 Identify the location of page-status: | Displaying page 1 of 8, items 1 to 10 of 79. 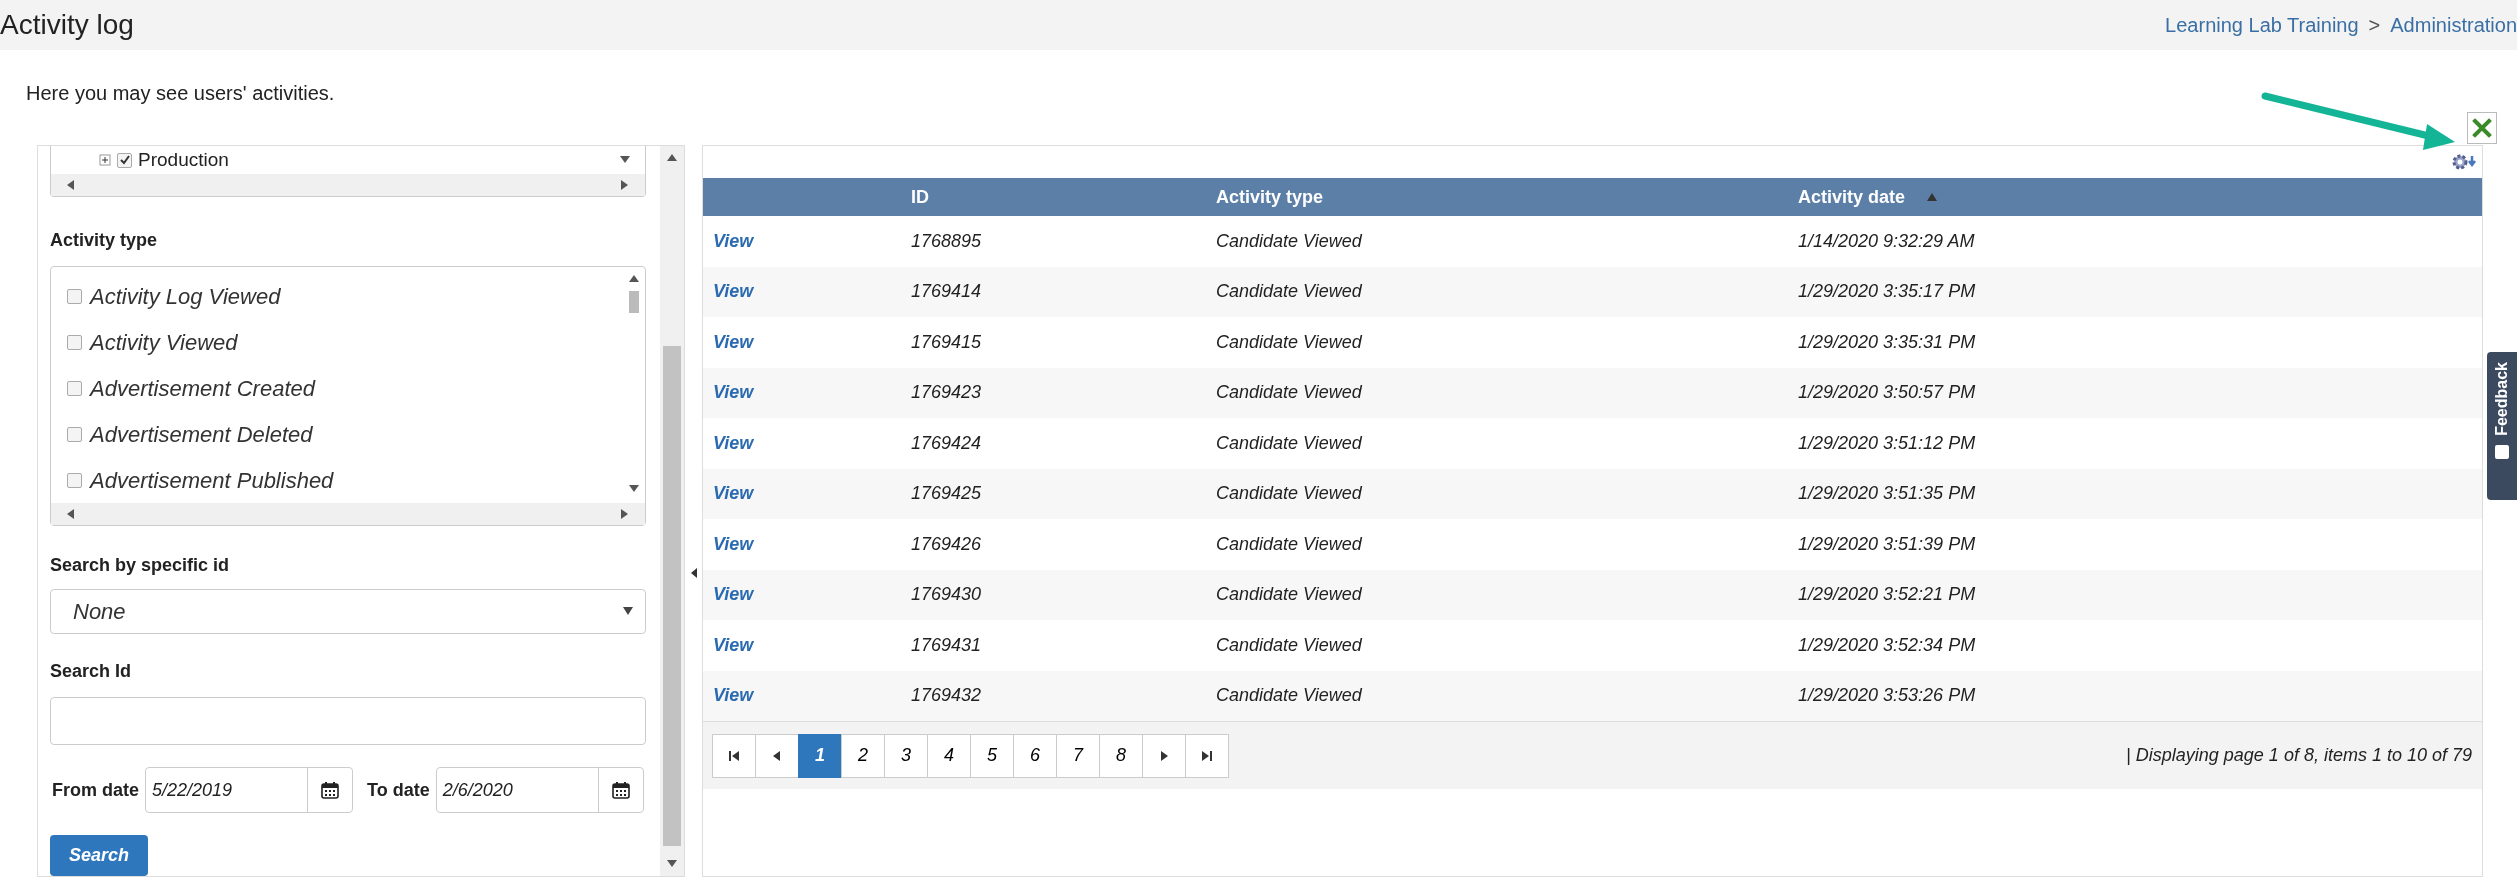
(2299, 755).